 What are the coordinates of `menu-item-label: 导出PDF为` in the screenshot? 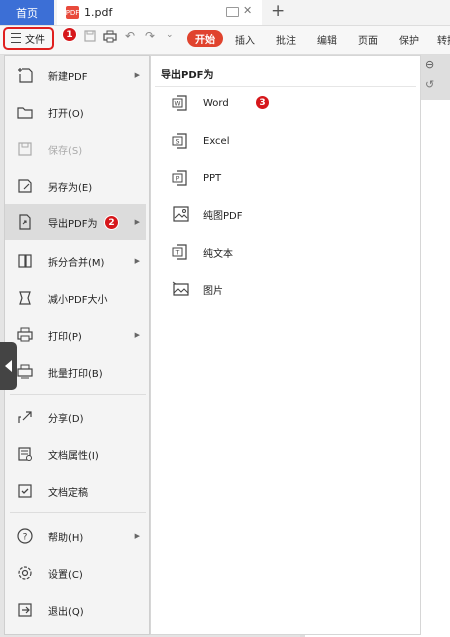 It's located at (73, 224).